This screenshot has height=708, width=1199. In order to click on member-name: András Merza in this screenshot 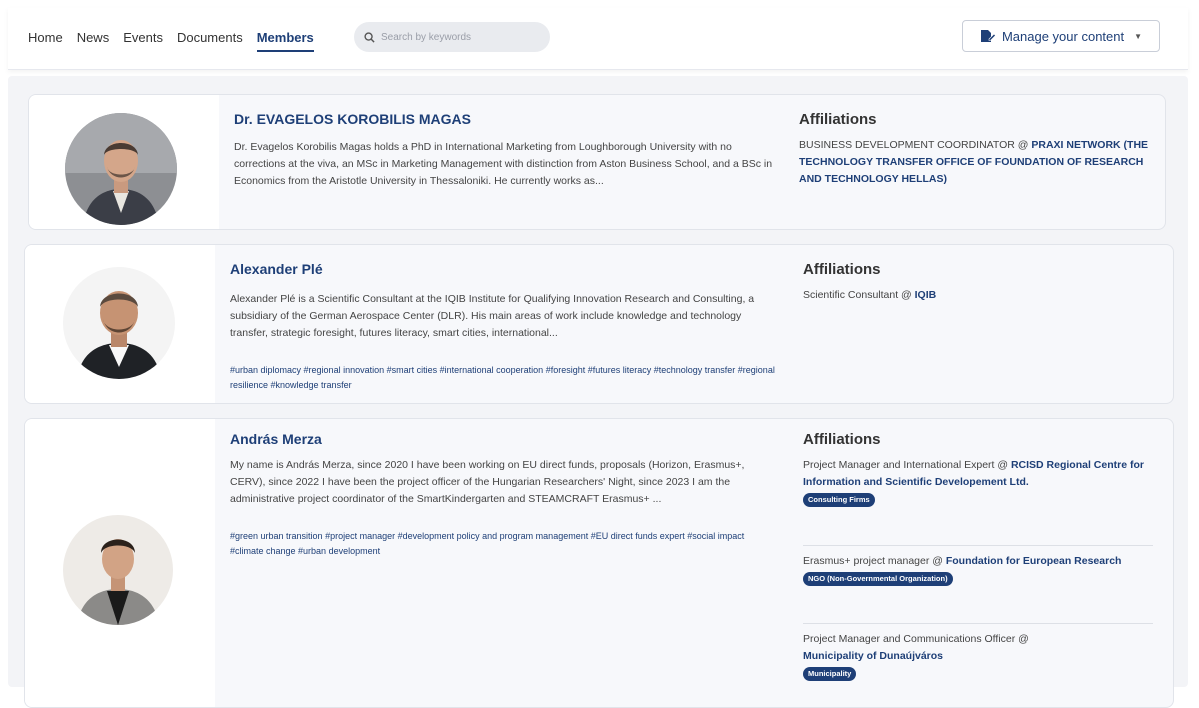, I will do `click(276, 439)`.